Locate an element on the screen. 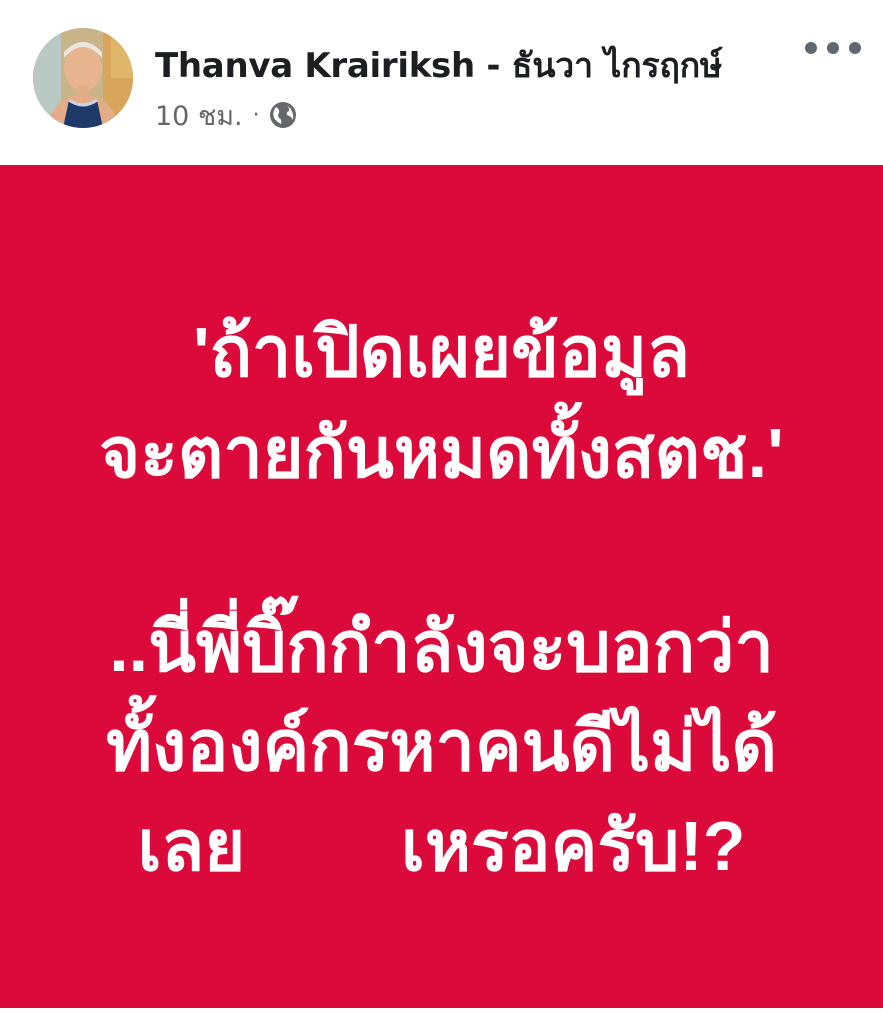 The image size is (883, 1024). quote-line-1: 'ถ้าเปิดเผยข้อมูล is located at coordinates (441, 352).